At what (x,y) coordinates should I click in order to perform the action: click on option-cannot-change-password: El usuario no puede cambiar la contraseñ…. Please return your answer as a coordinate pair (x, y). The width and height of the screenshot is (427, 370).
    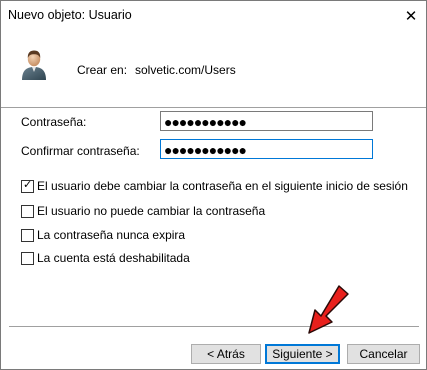
    Looking at the image, I should click on (143, 211).